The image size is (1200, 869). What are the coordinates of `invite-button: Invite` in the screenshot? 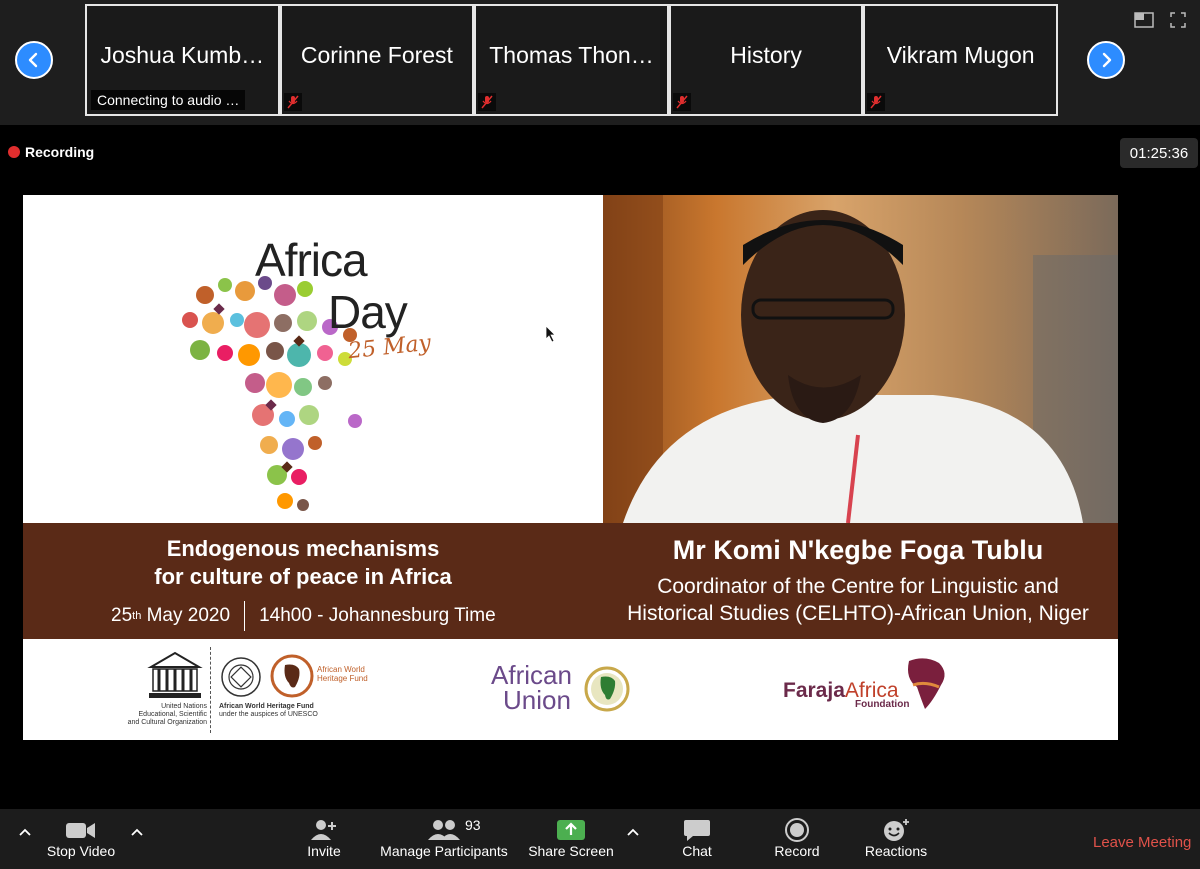 It's located at (324, 839).